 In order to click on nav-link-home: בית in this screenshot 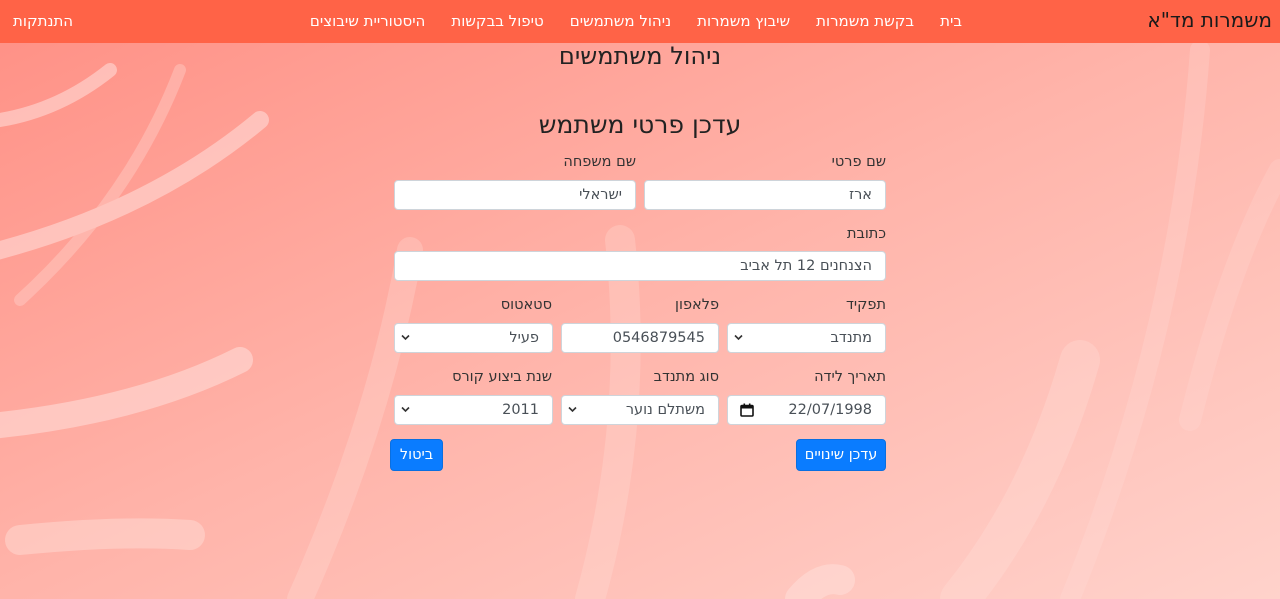, I will do `click(951, 21)`.